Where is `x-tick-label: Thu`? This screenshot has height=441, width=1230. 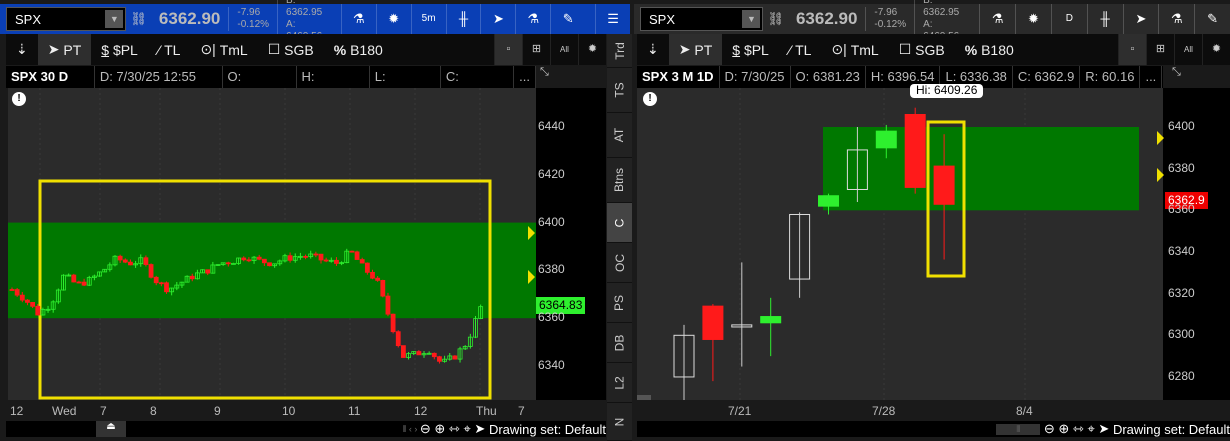 x-tick-label: Thu is located at coordinates (486, 411).